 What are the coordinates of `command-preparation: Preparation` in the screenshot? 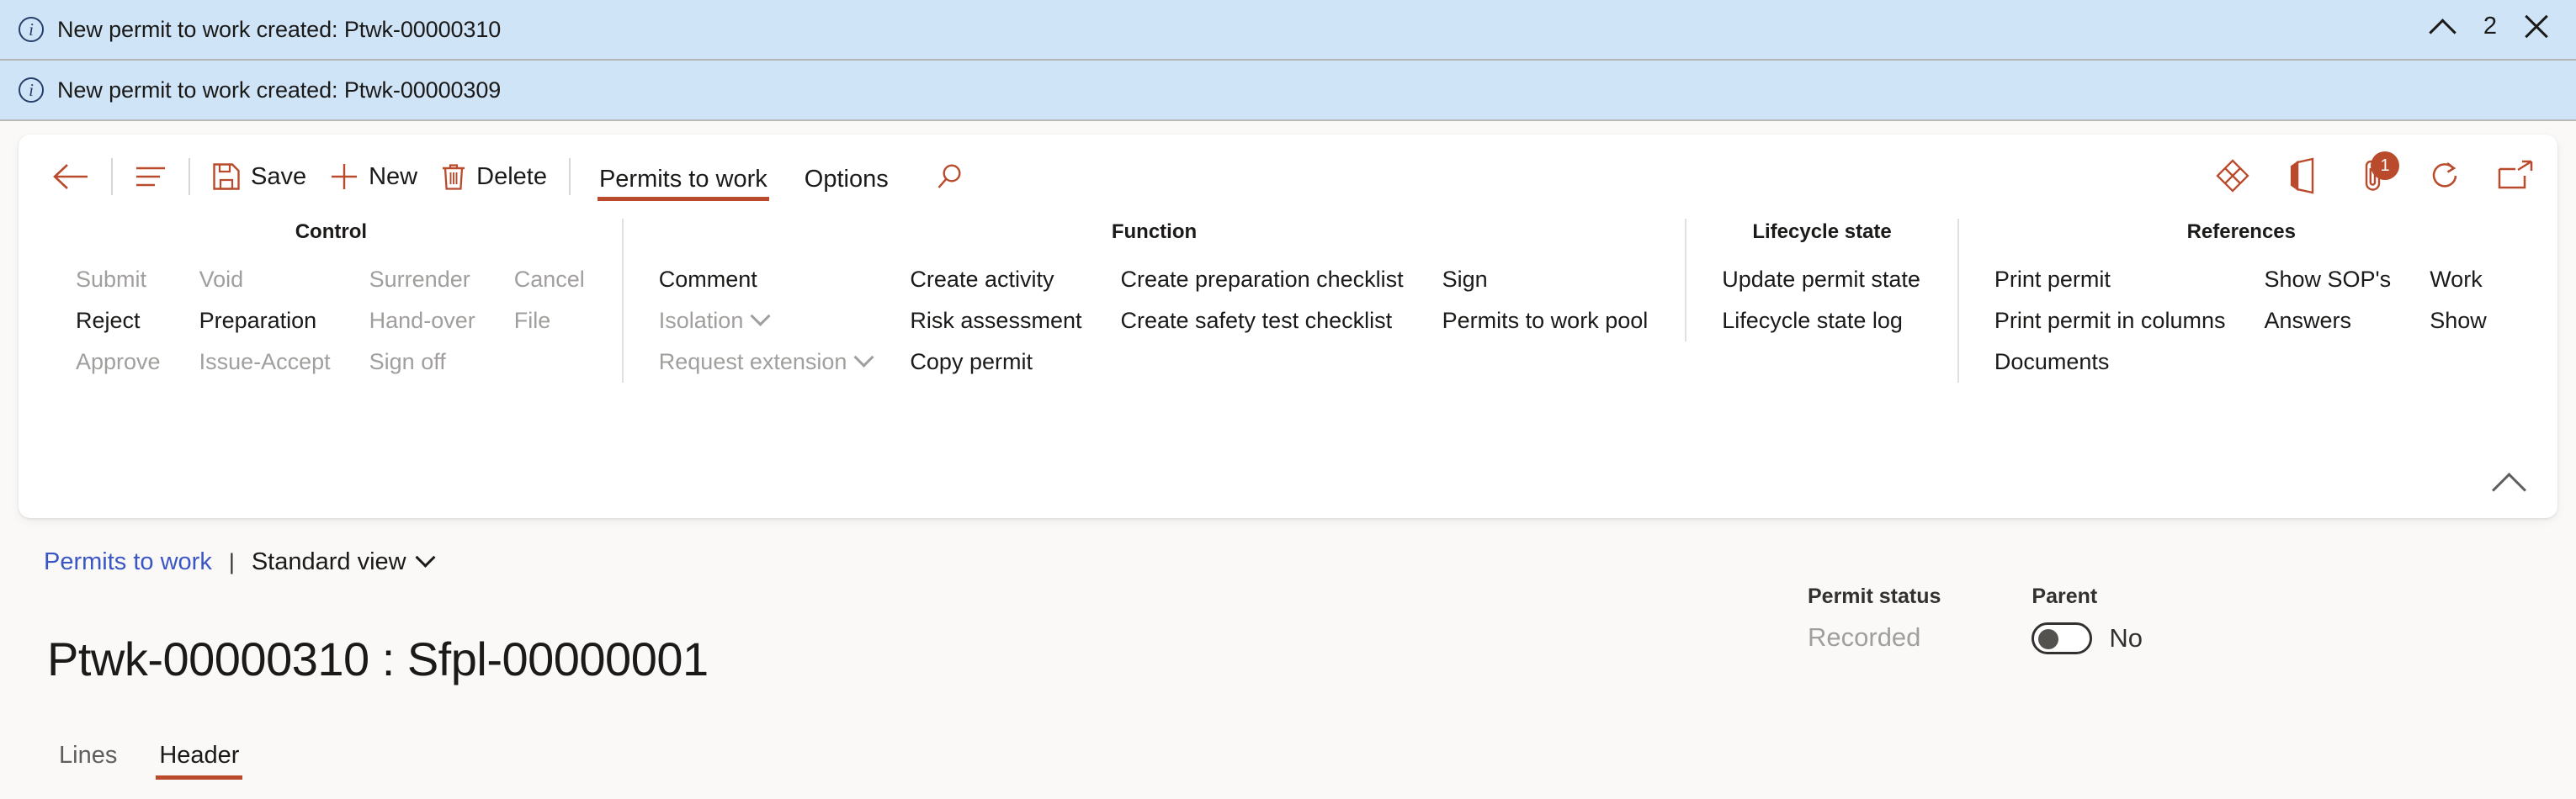 It's located at (266, 320).